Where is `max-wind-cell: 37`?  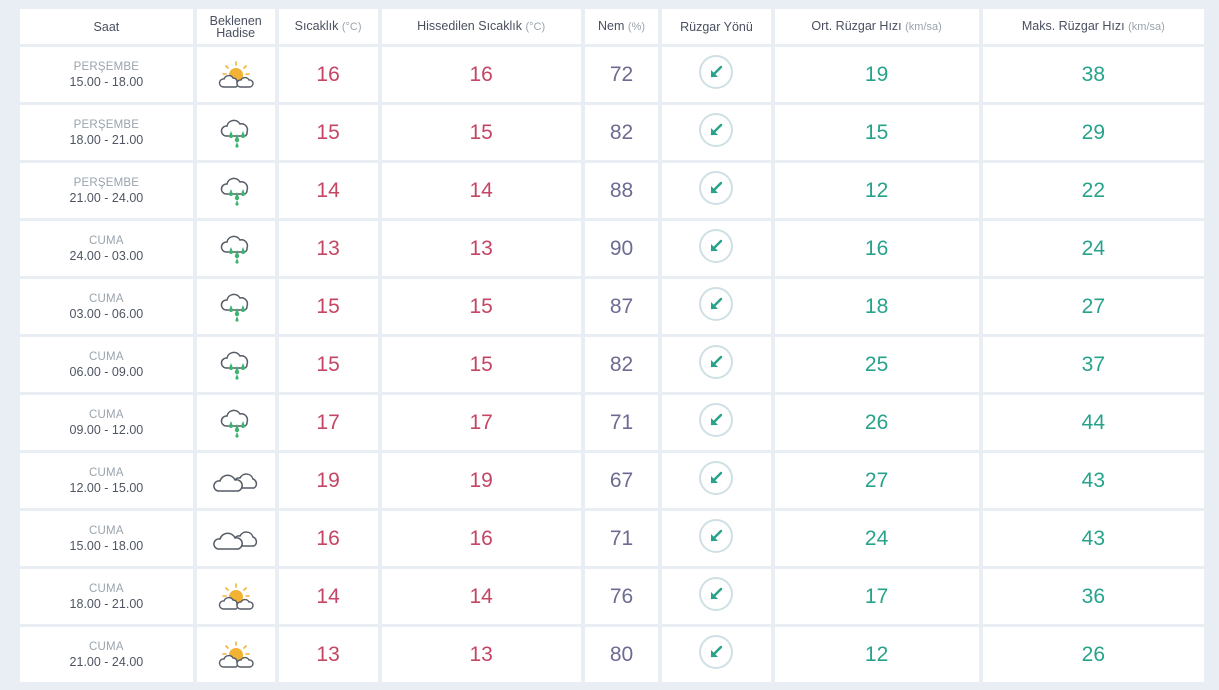 max-wind-cell: 37 is located at coordinates (1093, 364).